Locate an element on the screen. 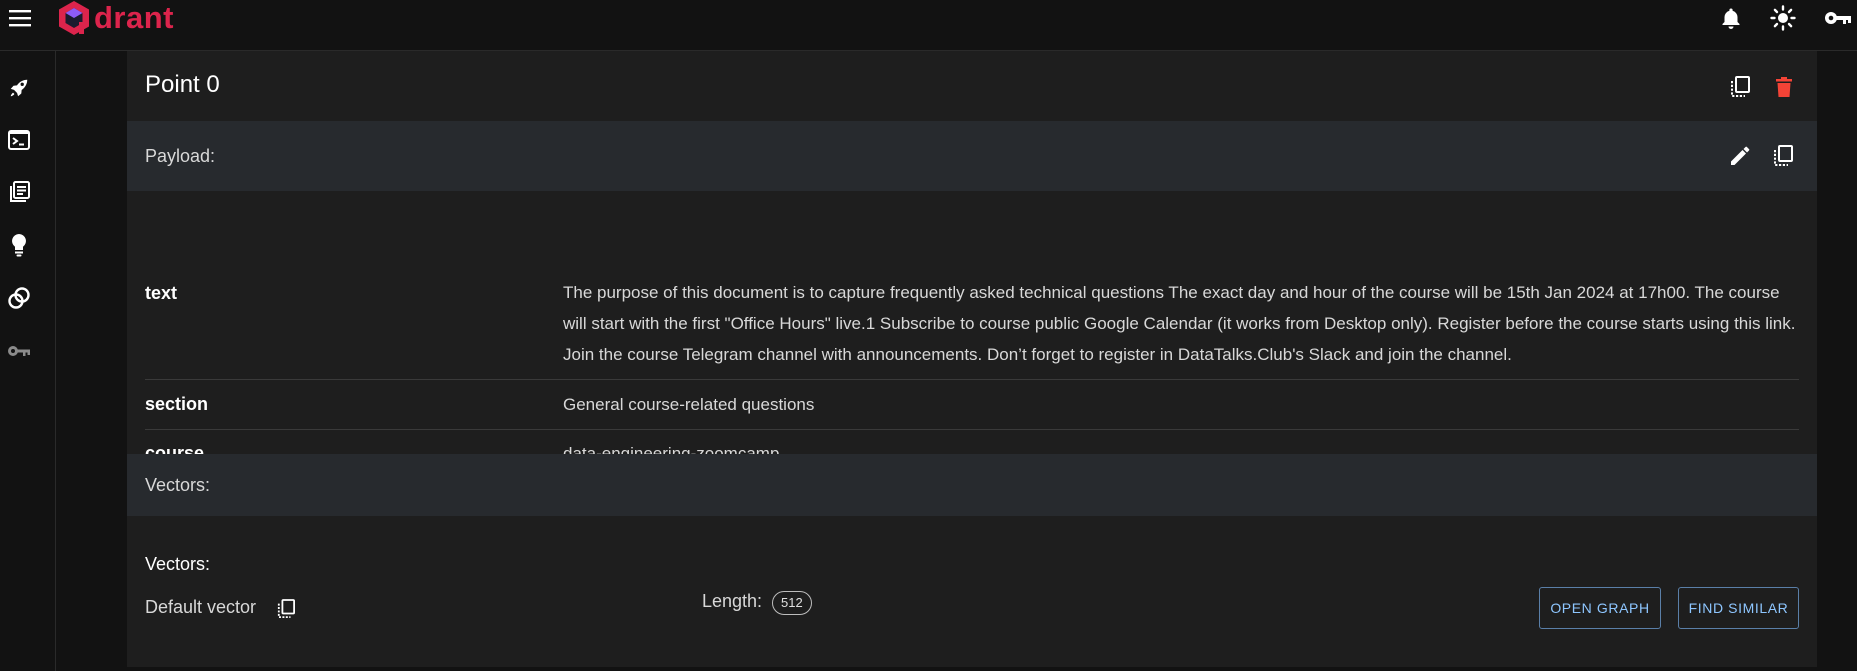 This screenshot has height=671, width=1857. menu-icon is located at coordinates (20, 18).